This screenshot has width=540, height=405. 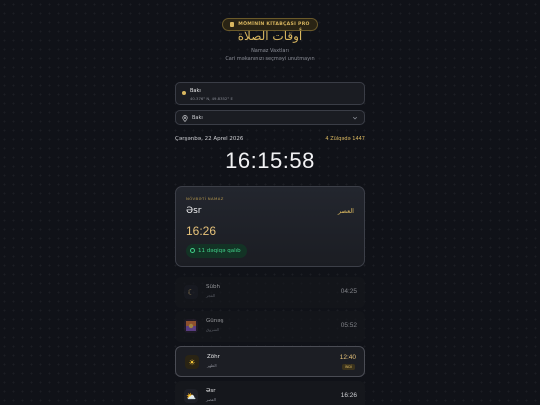 I want to click on time-remaining-text: 11 dəqiqə qalıb, so click(x=219, y=251).